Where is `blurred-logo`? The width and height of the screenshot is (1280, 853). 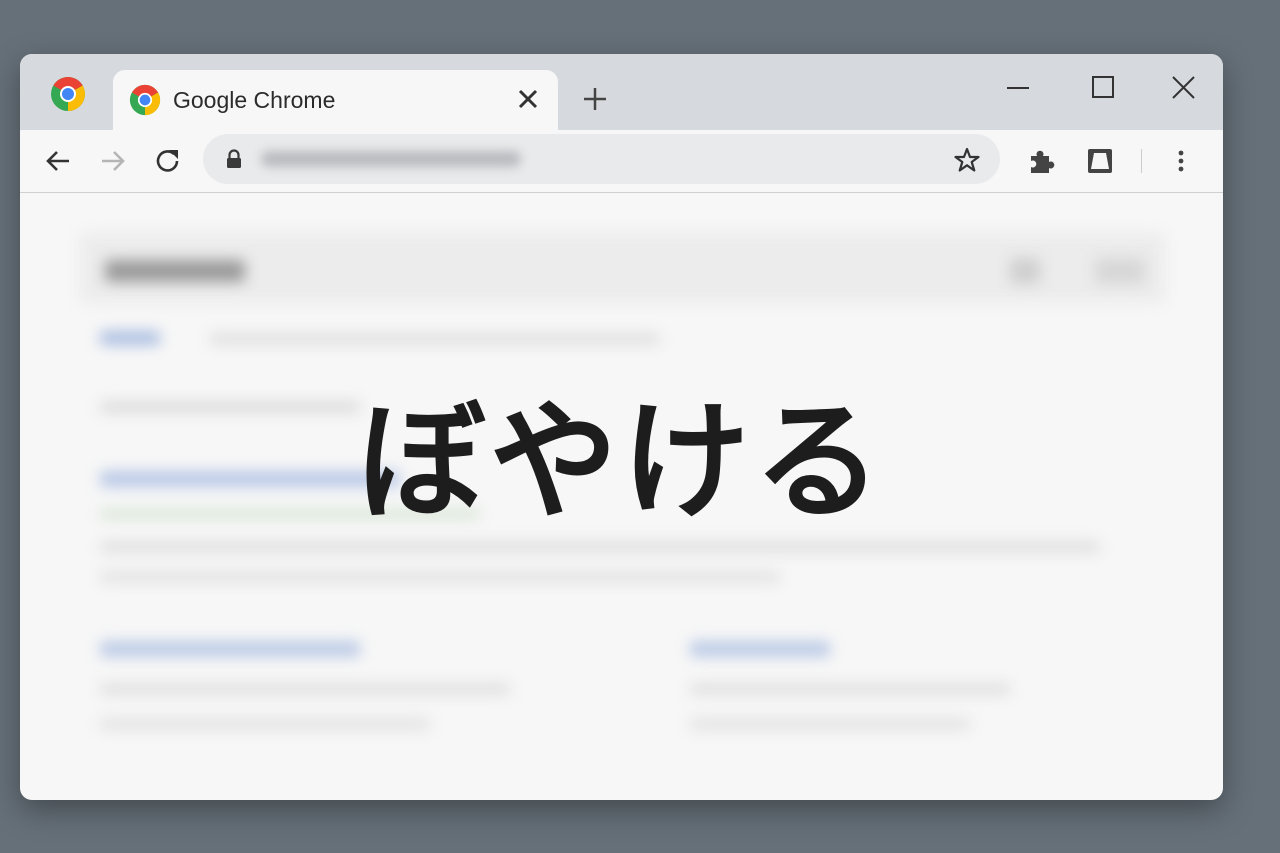
blurred-logo is located at coordinates (175, 271).